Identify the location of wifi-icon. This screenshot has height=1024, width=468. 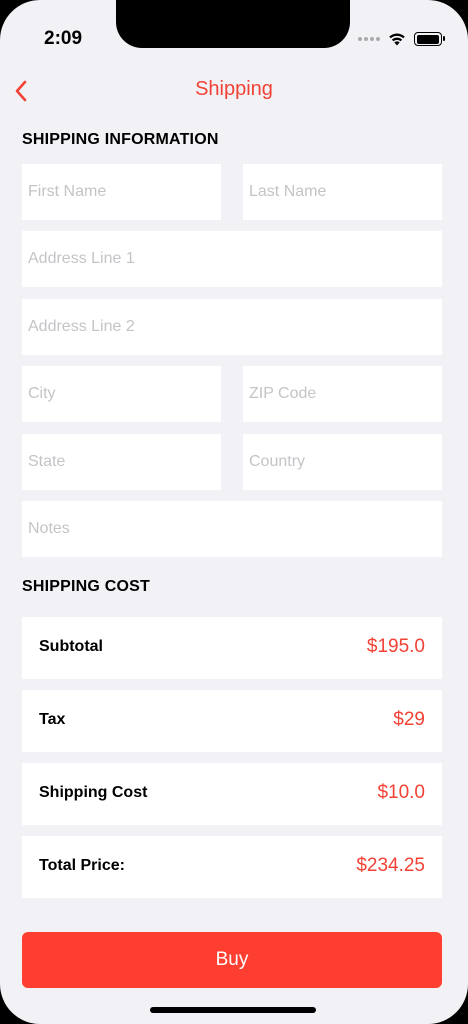
(397, 39).